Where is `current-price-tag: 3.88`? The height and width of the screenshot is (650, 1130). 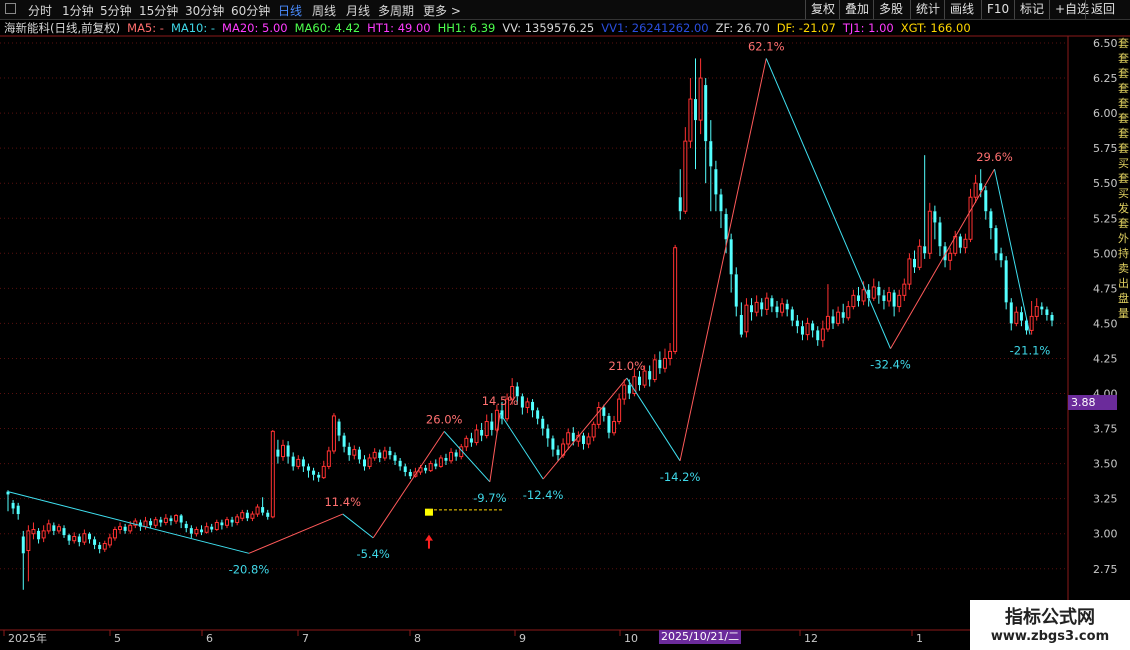 current-price-tag: 3.88 is located at coordinates (1092, 402).